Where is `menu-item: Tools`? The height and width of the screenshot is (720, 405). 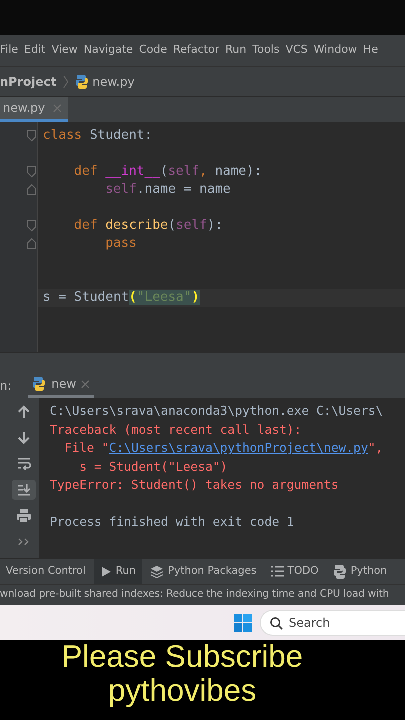 menu-item: Tools is located at coordinates (266, 50).